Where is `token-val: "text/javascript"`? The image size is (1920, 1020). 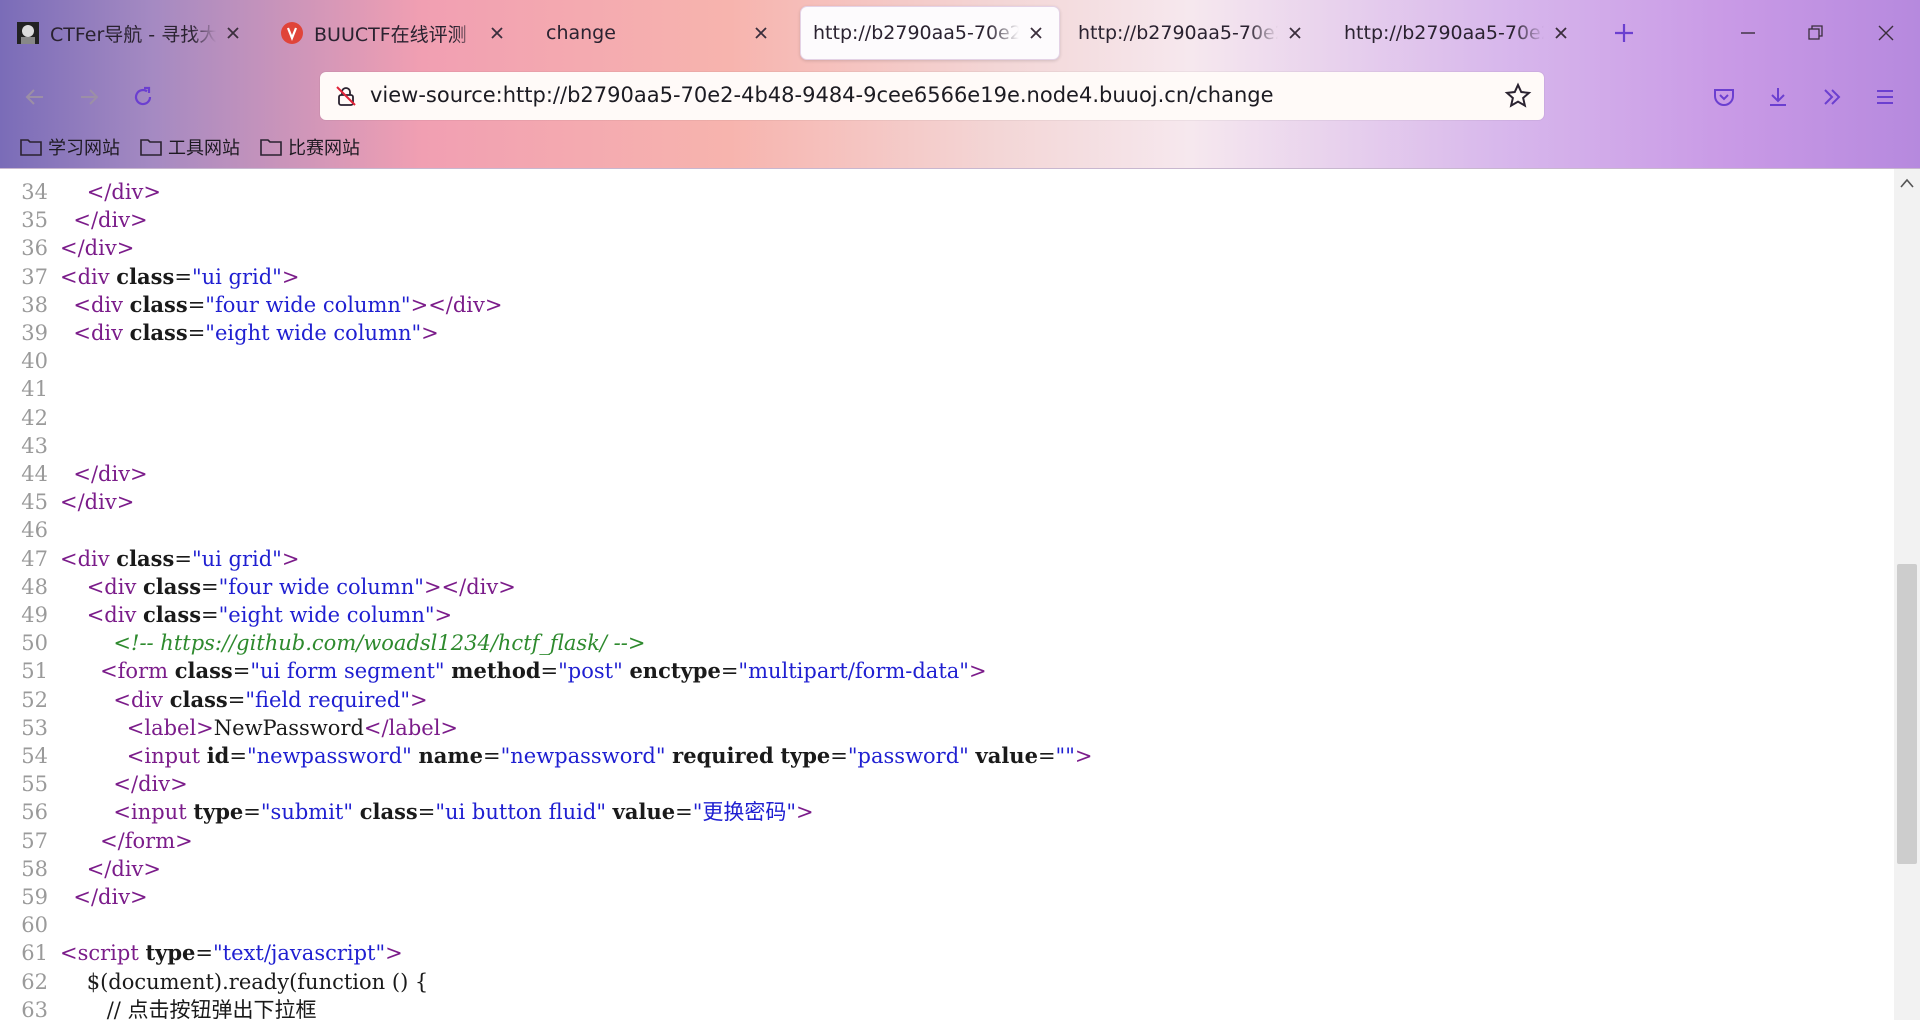
token-val: "text/javascript" is located at coordinates (299, 953).